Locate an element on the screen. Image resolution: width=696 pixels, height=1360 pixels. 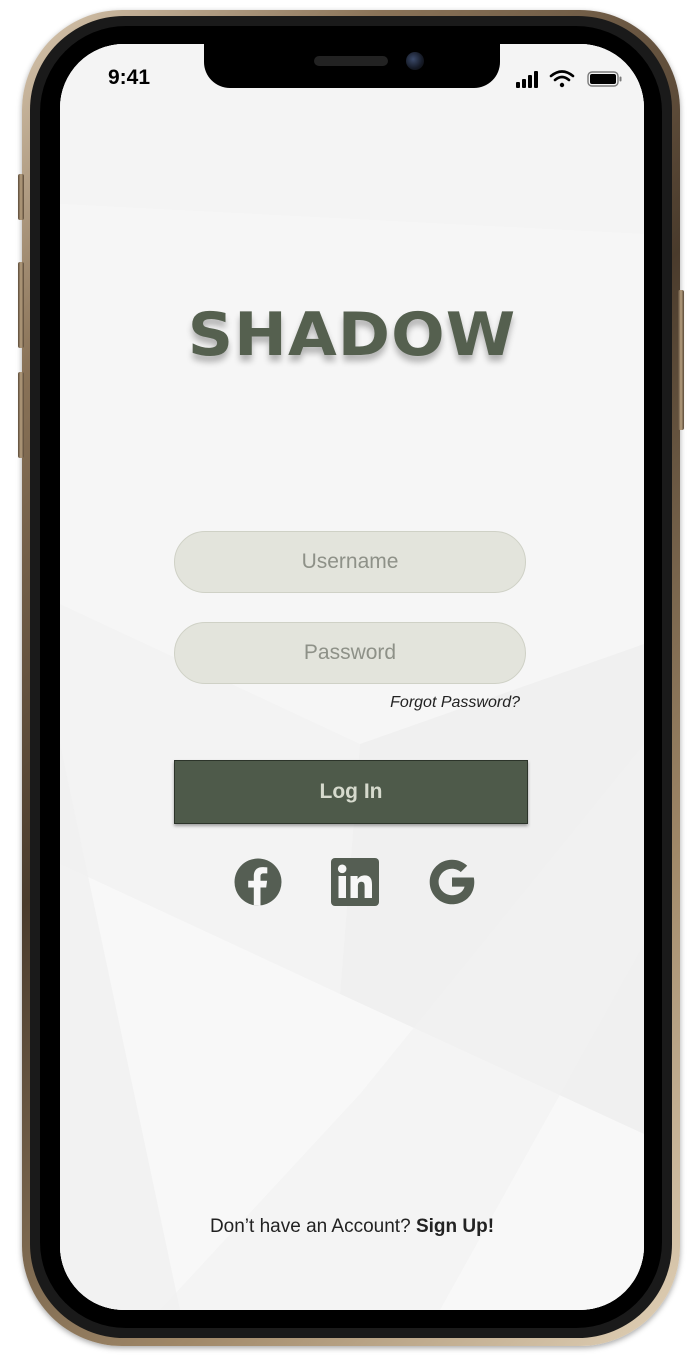
status-time: 9:41 is located at coordinates (129, 77).